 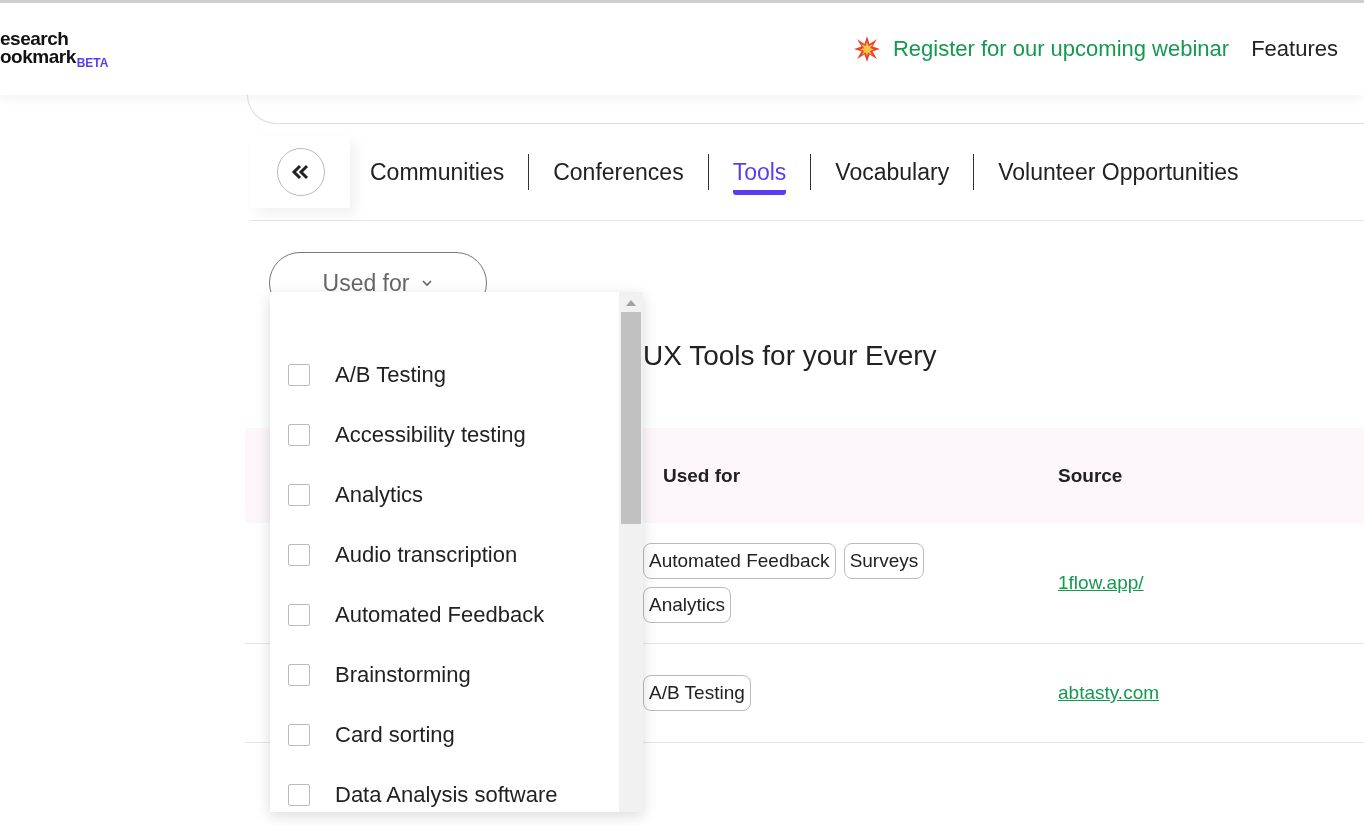 What do you see at coordinates (618, 175) in the screenshot?
I see `category-tab: Conferences` at bounding box center [618, 175].